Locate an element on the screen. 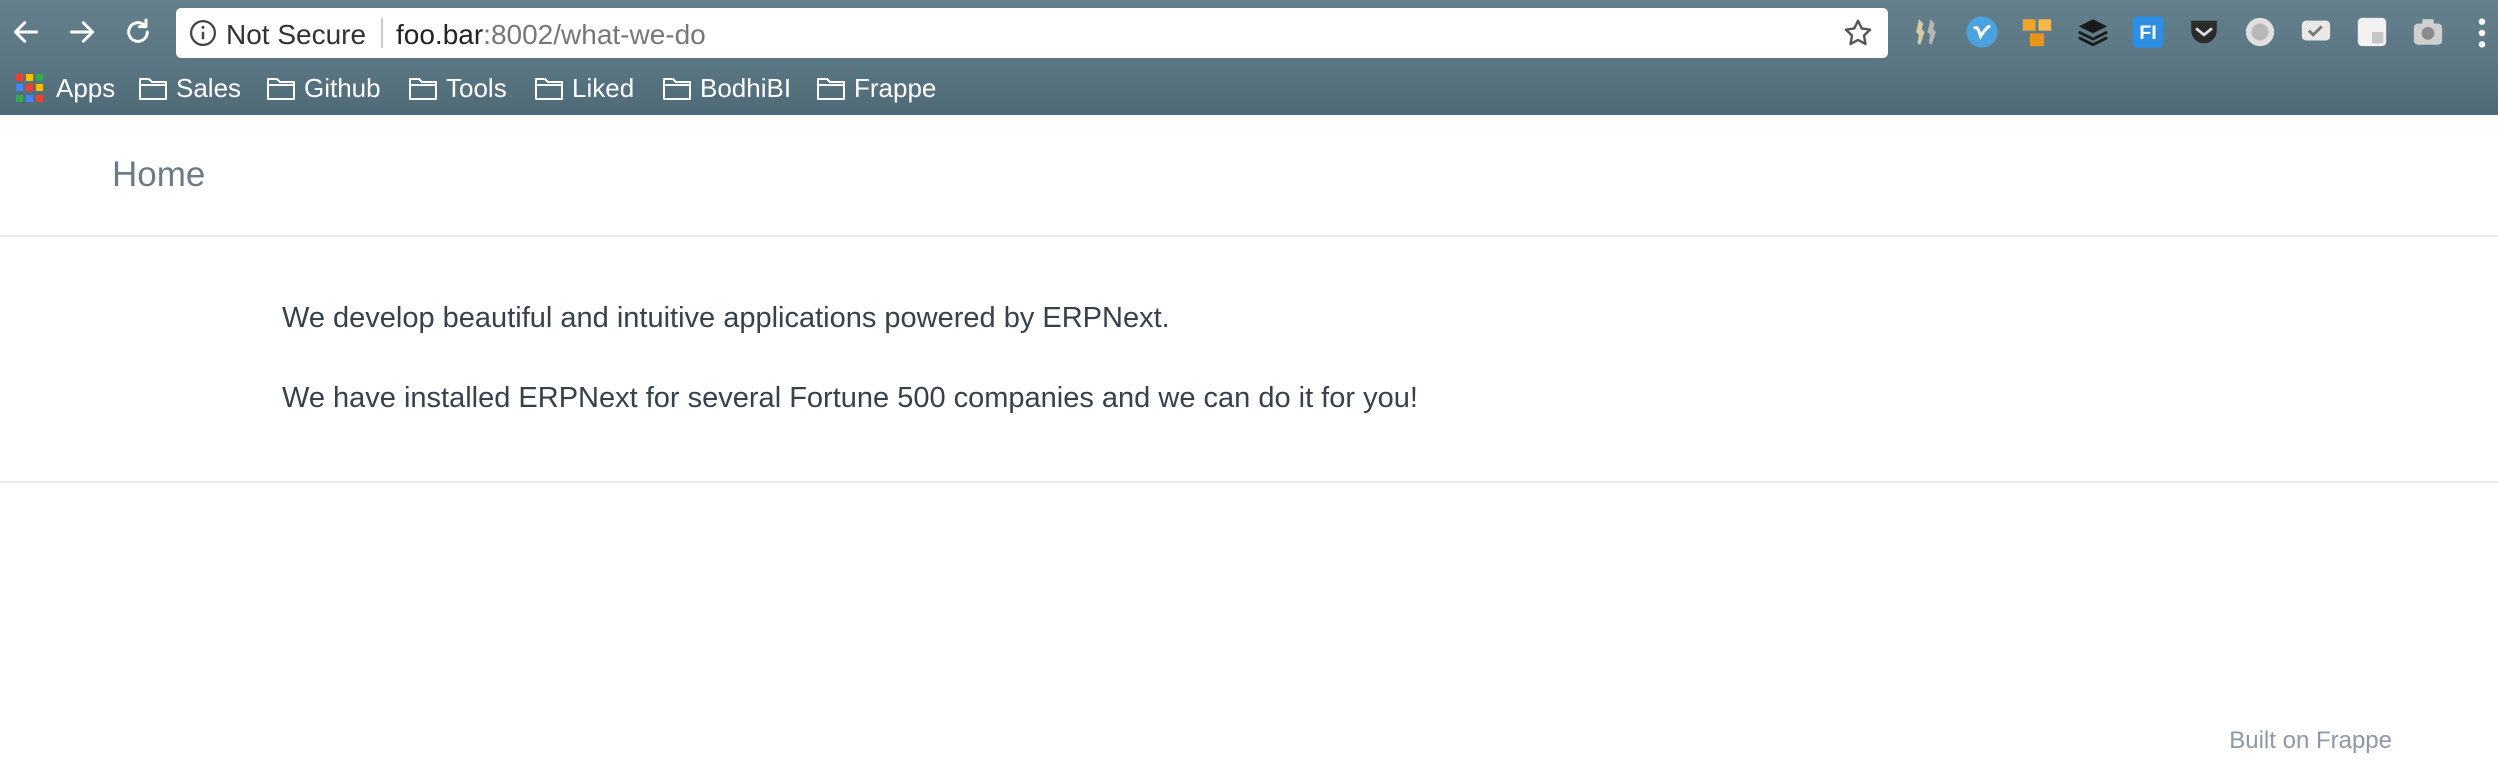  extension-fi: FI is located at coordinates (2148, 32).